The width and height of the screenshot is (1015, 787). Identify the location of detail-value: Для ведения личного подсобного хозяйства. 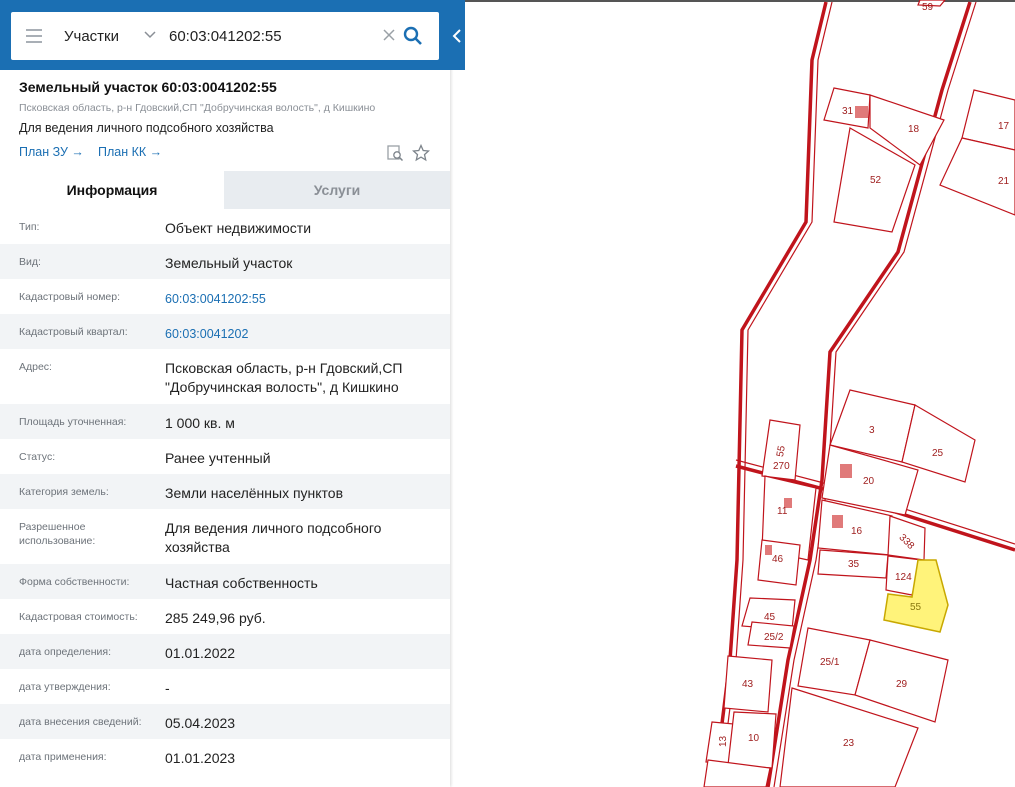
(273, 537).